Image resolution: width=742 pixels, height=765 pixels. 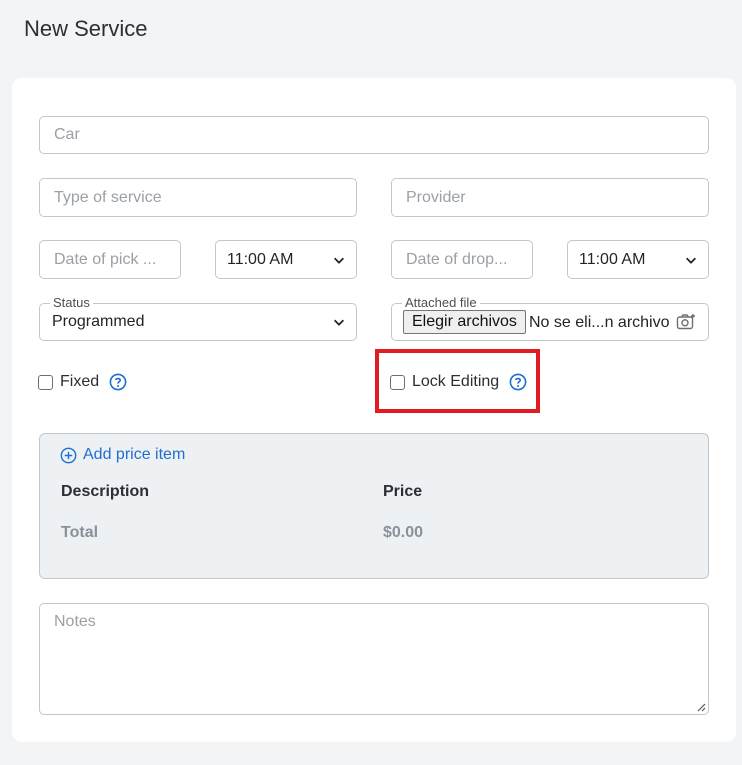 I want to click on description-column-header: Description, so click(x=105, y=491).